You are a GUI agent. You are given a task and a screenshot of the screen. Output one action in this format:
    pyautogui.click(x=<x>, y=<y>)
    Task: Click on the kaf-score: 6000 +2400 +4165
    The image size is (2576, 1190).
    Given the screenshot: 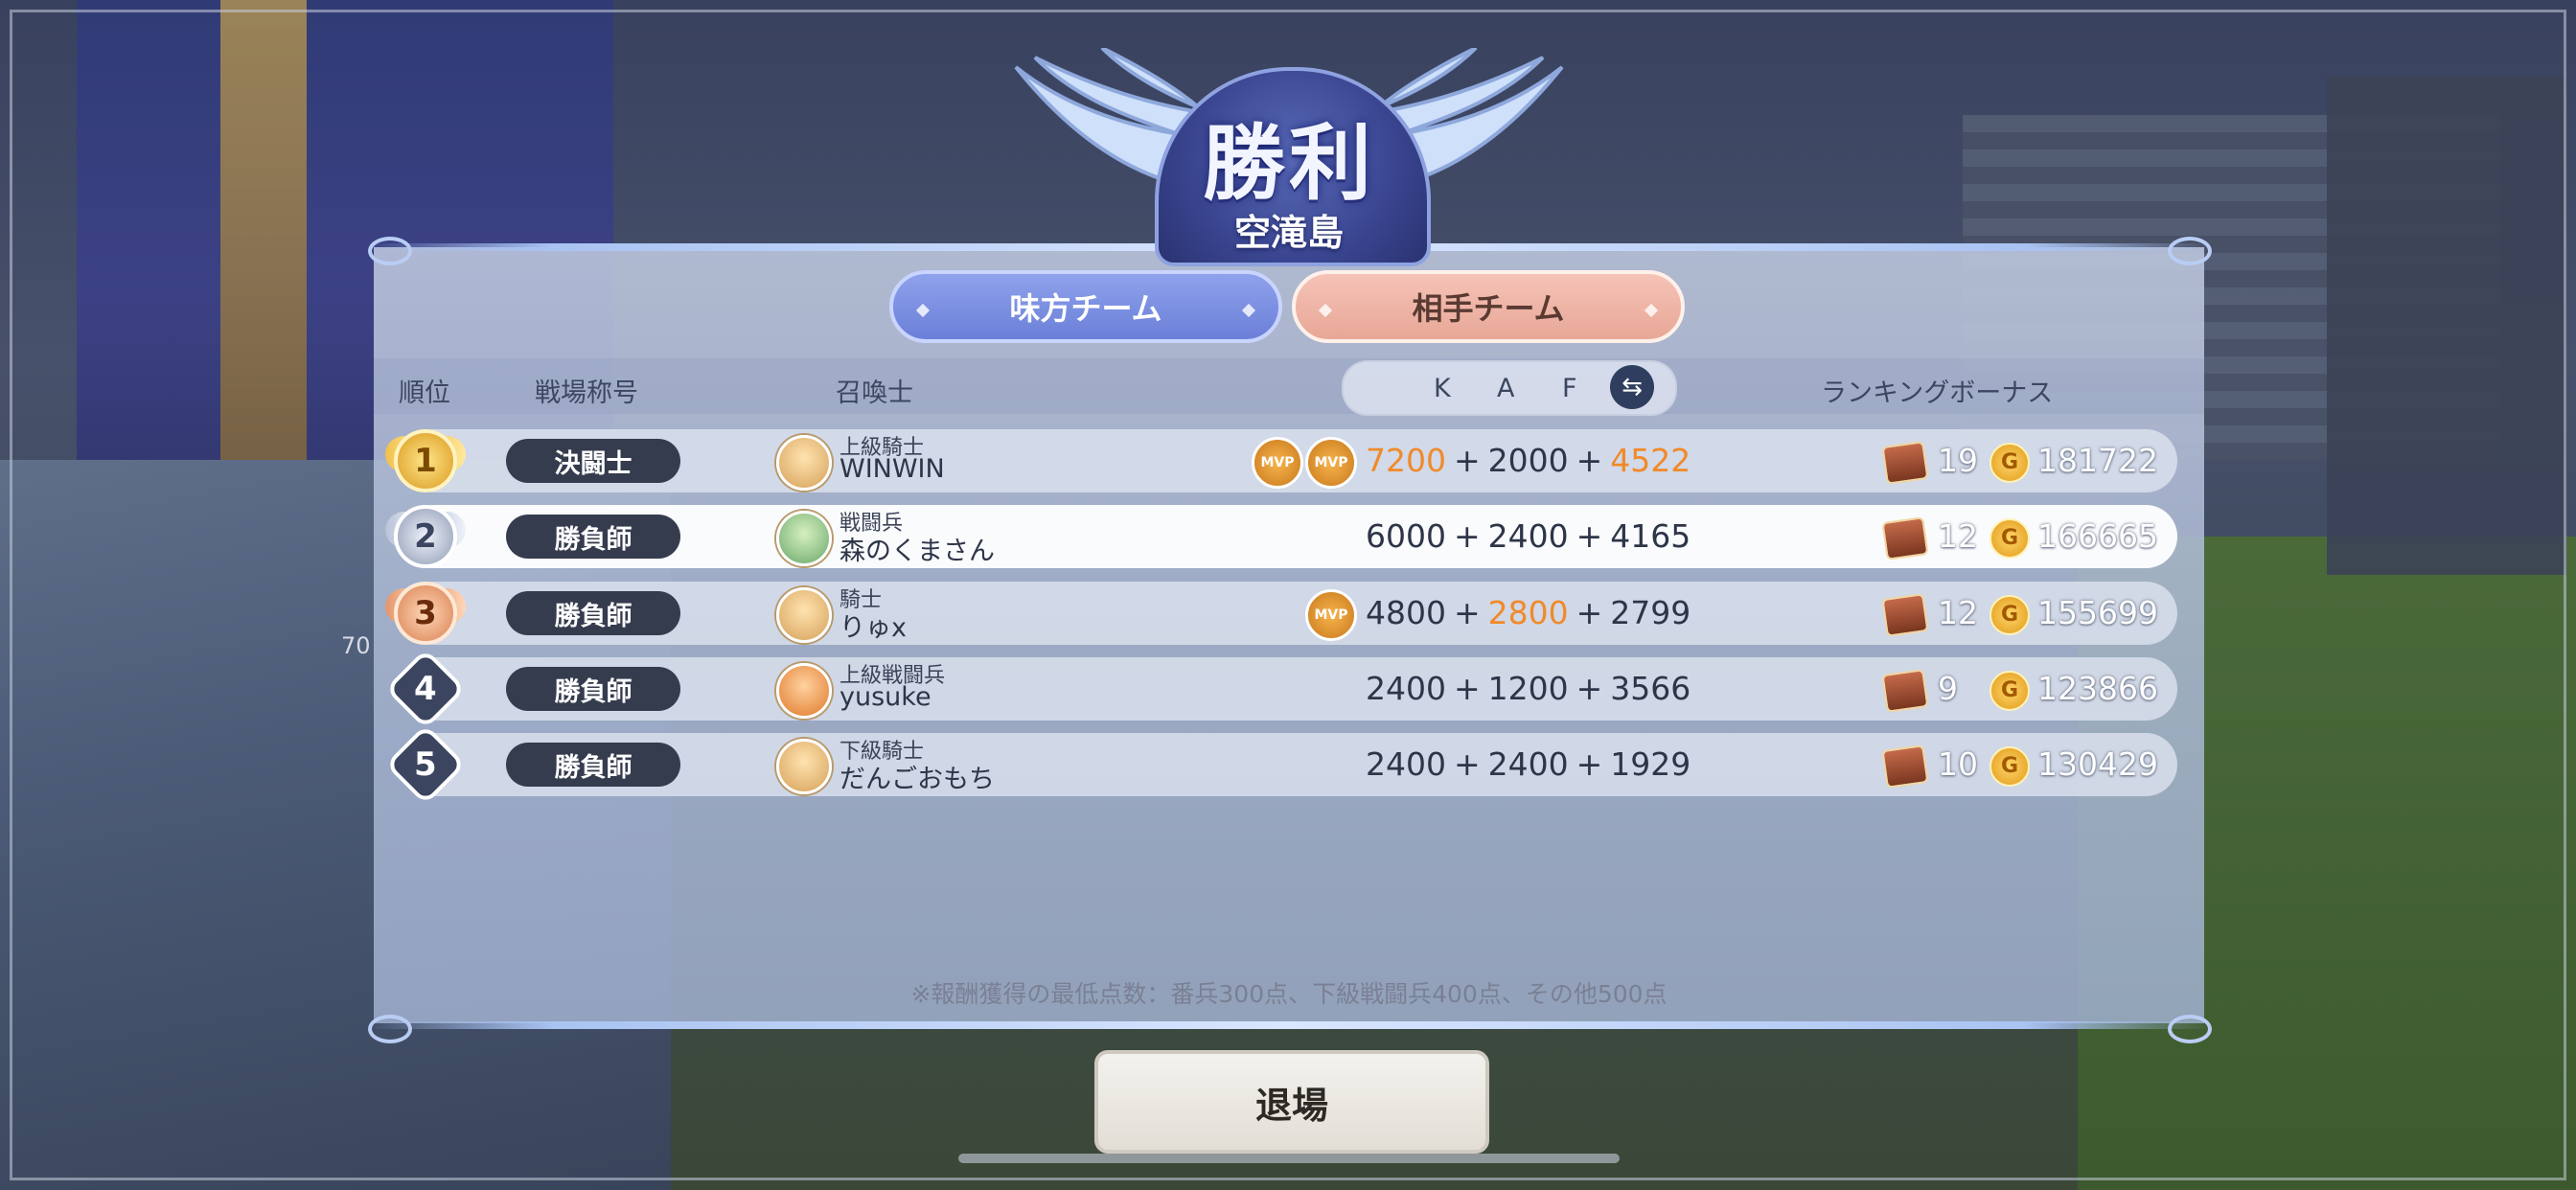 What is the action you would take?
    pyautogui.click(x=1529, y=536)
    